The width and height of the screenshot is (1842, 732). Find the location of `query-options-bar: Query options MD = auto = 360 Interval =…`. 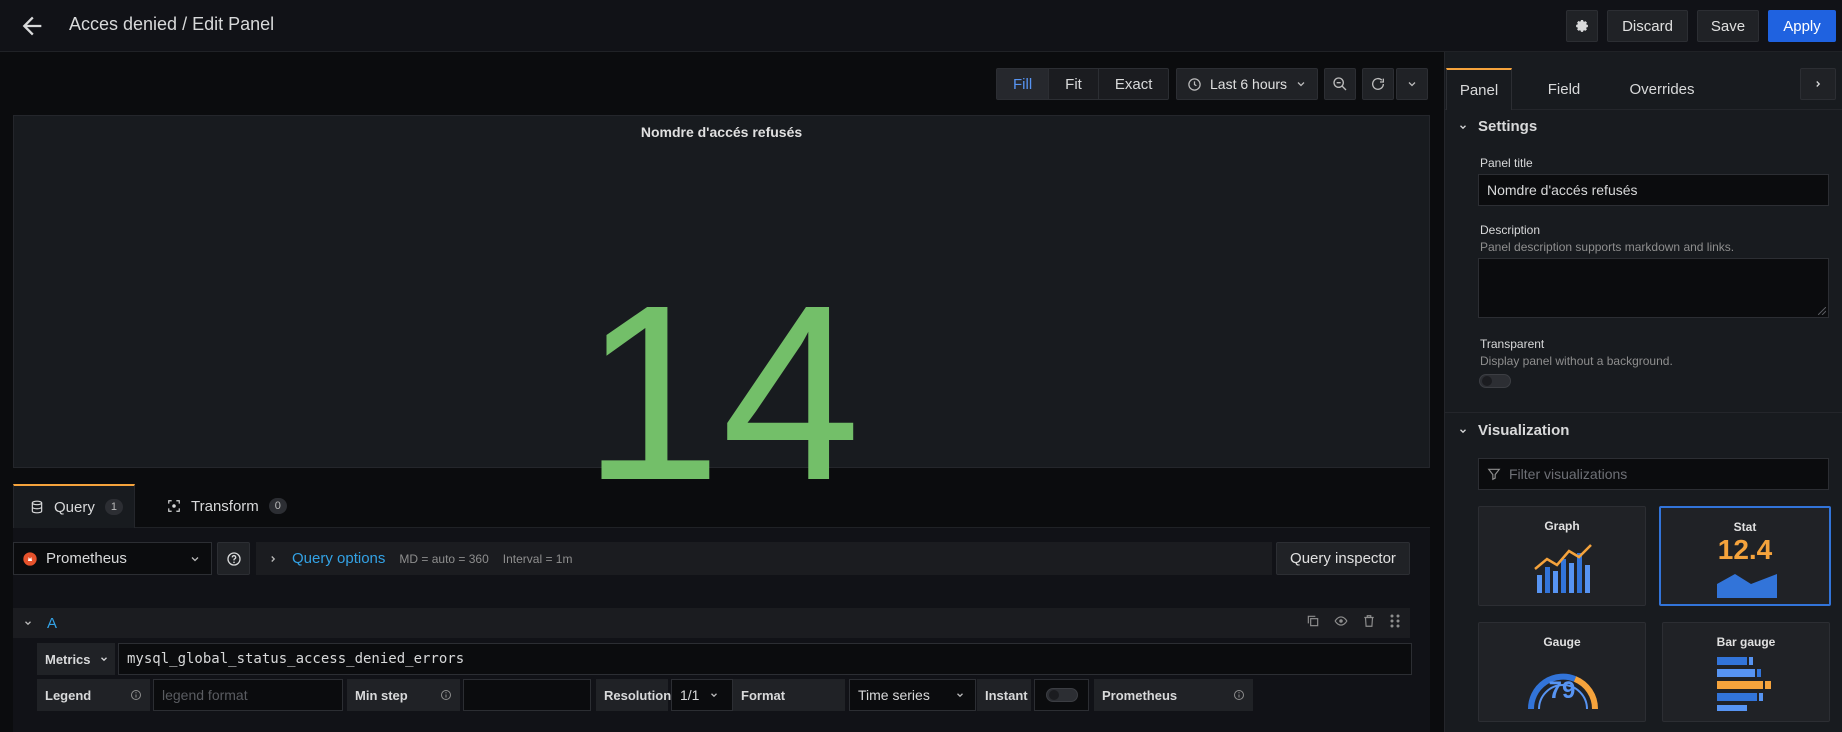

query-options-bar: Query options MD = auto = 360 Interval =… is located at coordinates (764, 558).